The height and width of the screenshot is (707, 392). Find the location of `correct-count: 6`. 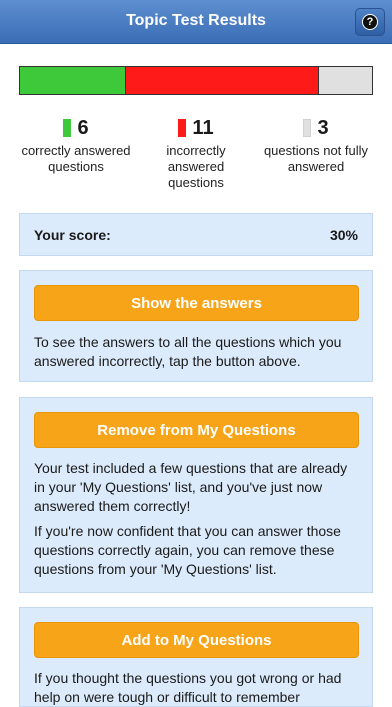

correct-count: 6 is located at coordinates (83, 127).